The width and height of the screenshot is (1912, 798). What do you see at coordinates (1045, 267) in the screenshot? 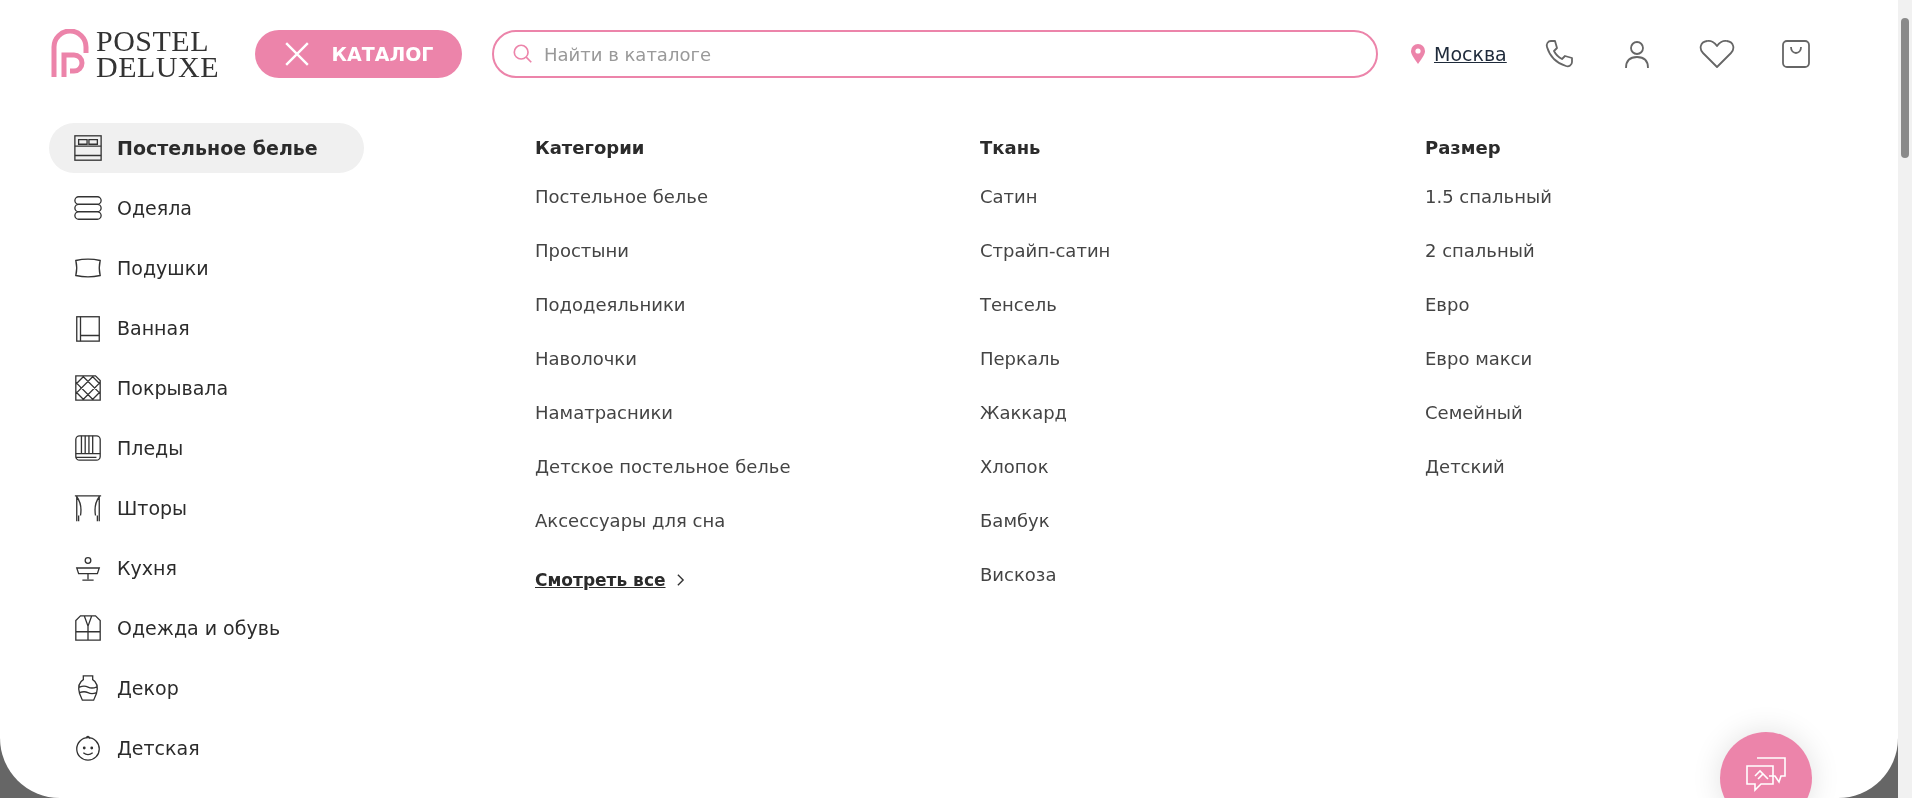
I see `menu-link: Страйп-сатин` at bounding box center [1045, 267].